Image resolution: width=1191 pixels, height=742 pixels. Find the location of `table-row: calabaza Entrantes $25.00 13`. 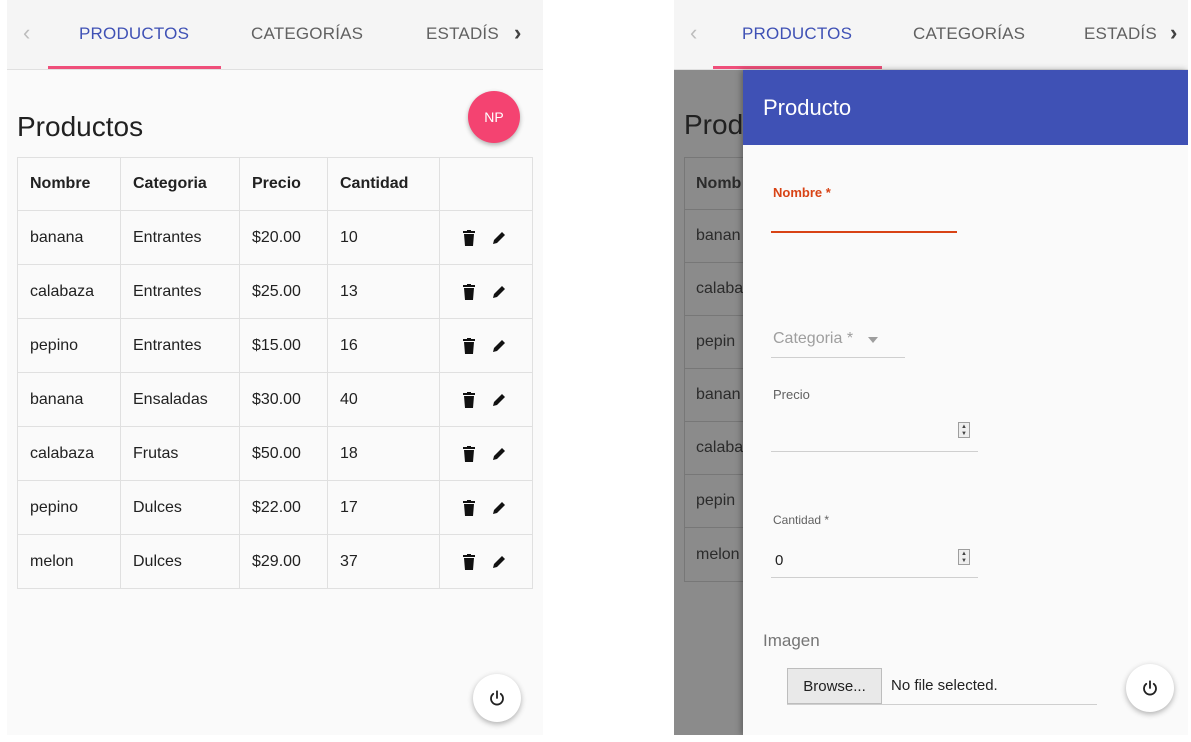

table-row: calabaza Entrantes $25.00 13 is located at coordinates (275, 292).